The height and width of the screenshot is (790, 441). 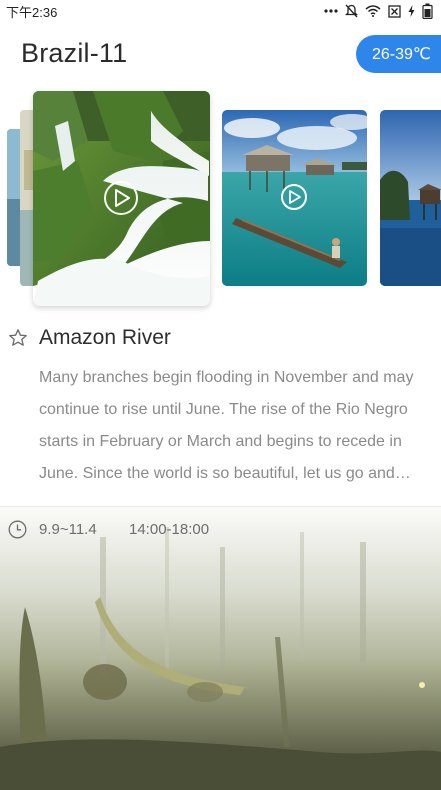 I want to click on lake-photo, so click(x=410, y=198).